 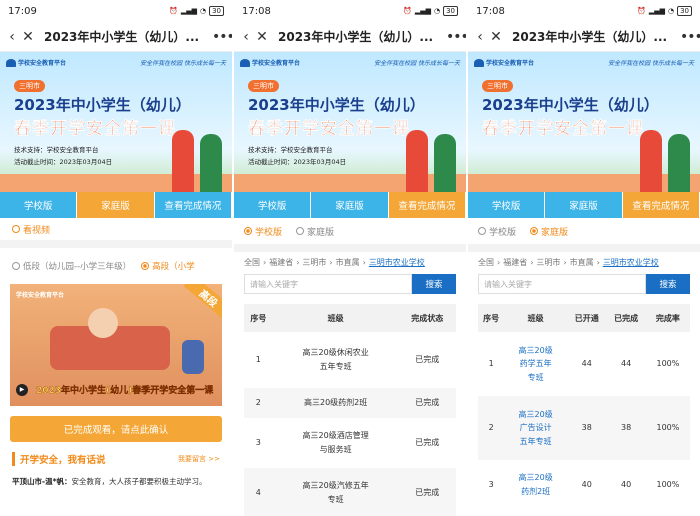 What do you see at coordinates (536, 491) in the screenshot?
I see `class-line: 药剂2班` at bounding box center [536, 491].